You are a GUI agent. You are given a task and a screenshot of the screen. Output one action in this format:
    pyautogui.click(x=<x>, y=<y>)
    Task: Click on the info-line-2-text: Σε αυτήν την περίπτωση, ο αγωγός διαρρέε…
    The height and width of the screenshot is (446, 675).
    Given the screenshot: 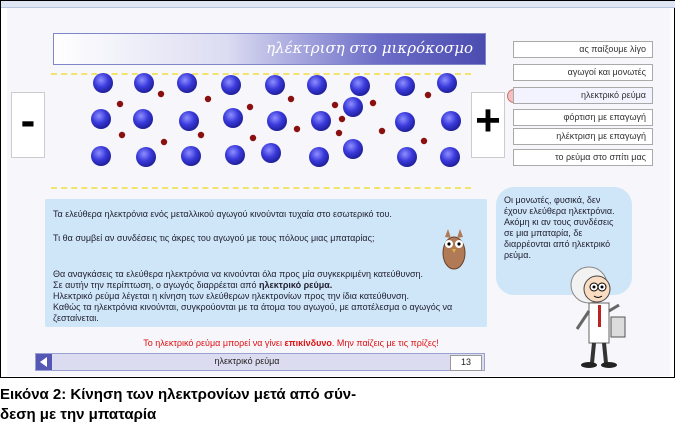 What is the action you would take?
    pyautogui.click(x=155, y=285)
    